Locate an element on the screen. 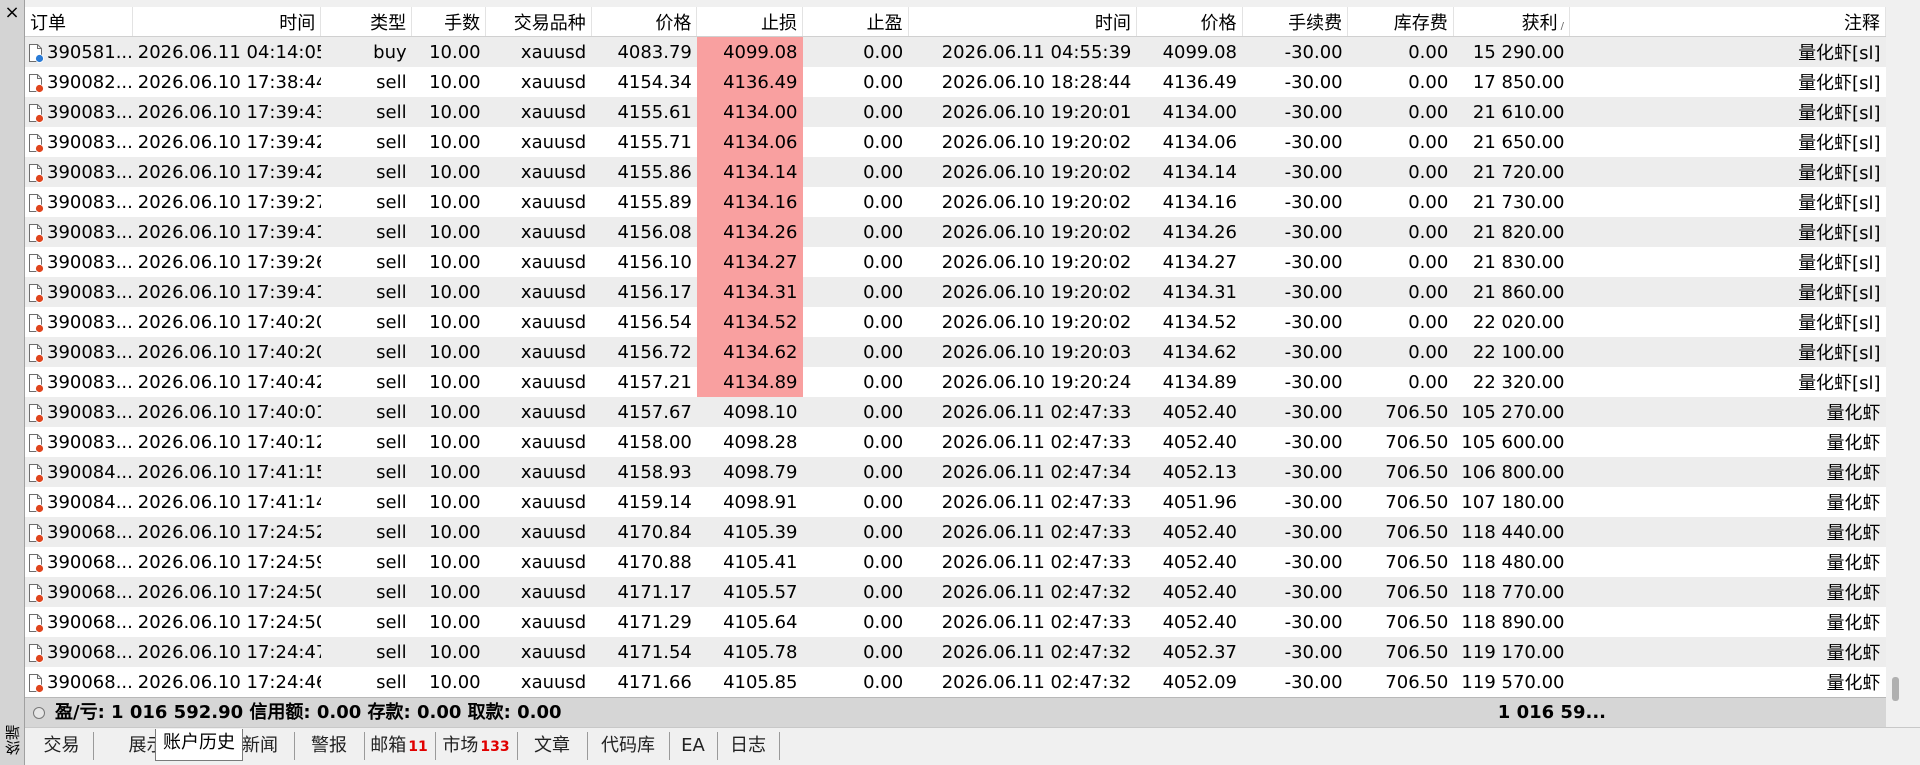  column-header: 订单 is located at coordinates (79, 22).